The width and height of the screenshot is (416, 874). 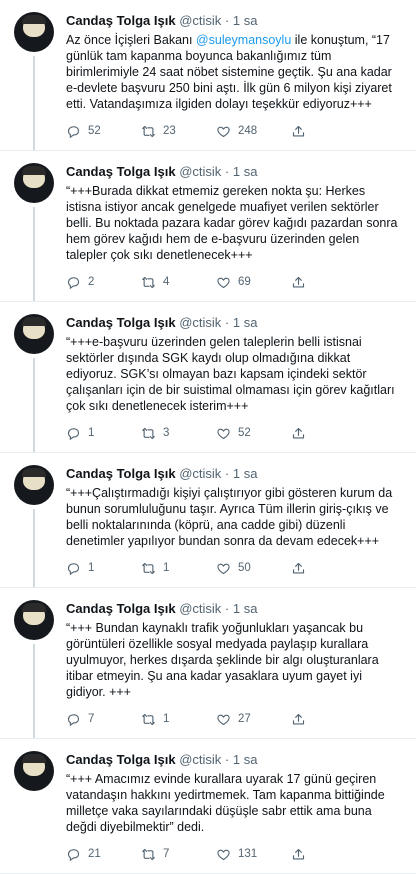 What do you see at coordinates (178, 282) in the screenshot?
I see `retweet-button: 4` at bounding box center [178, 282].